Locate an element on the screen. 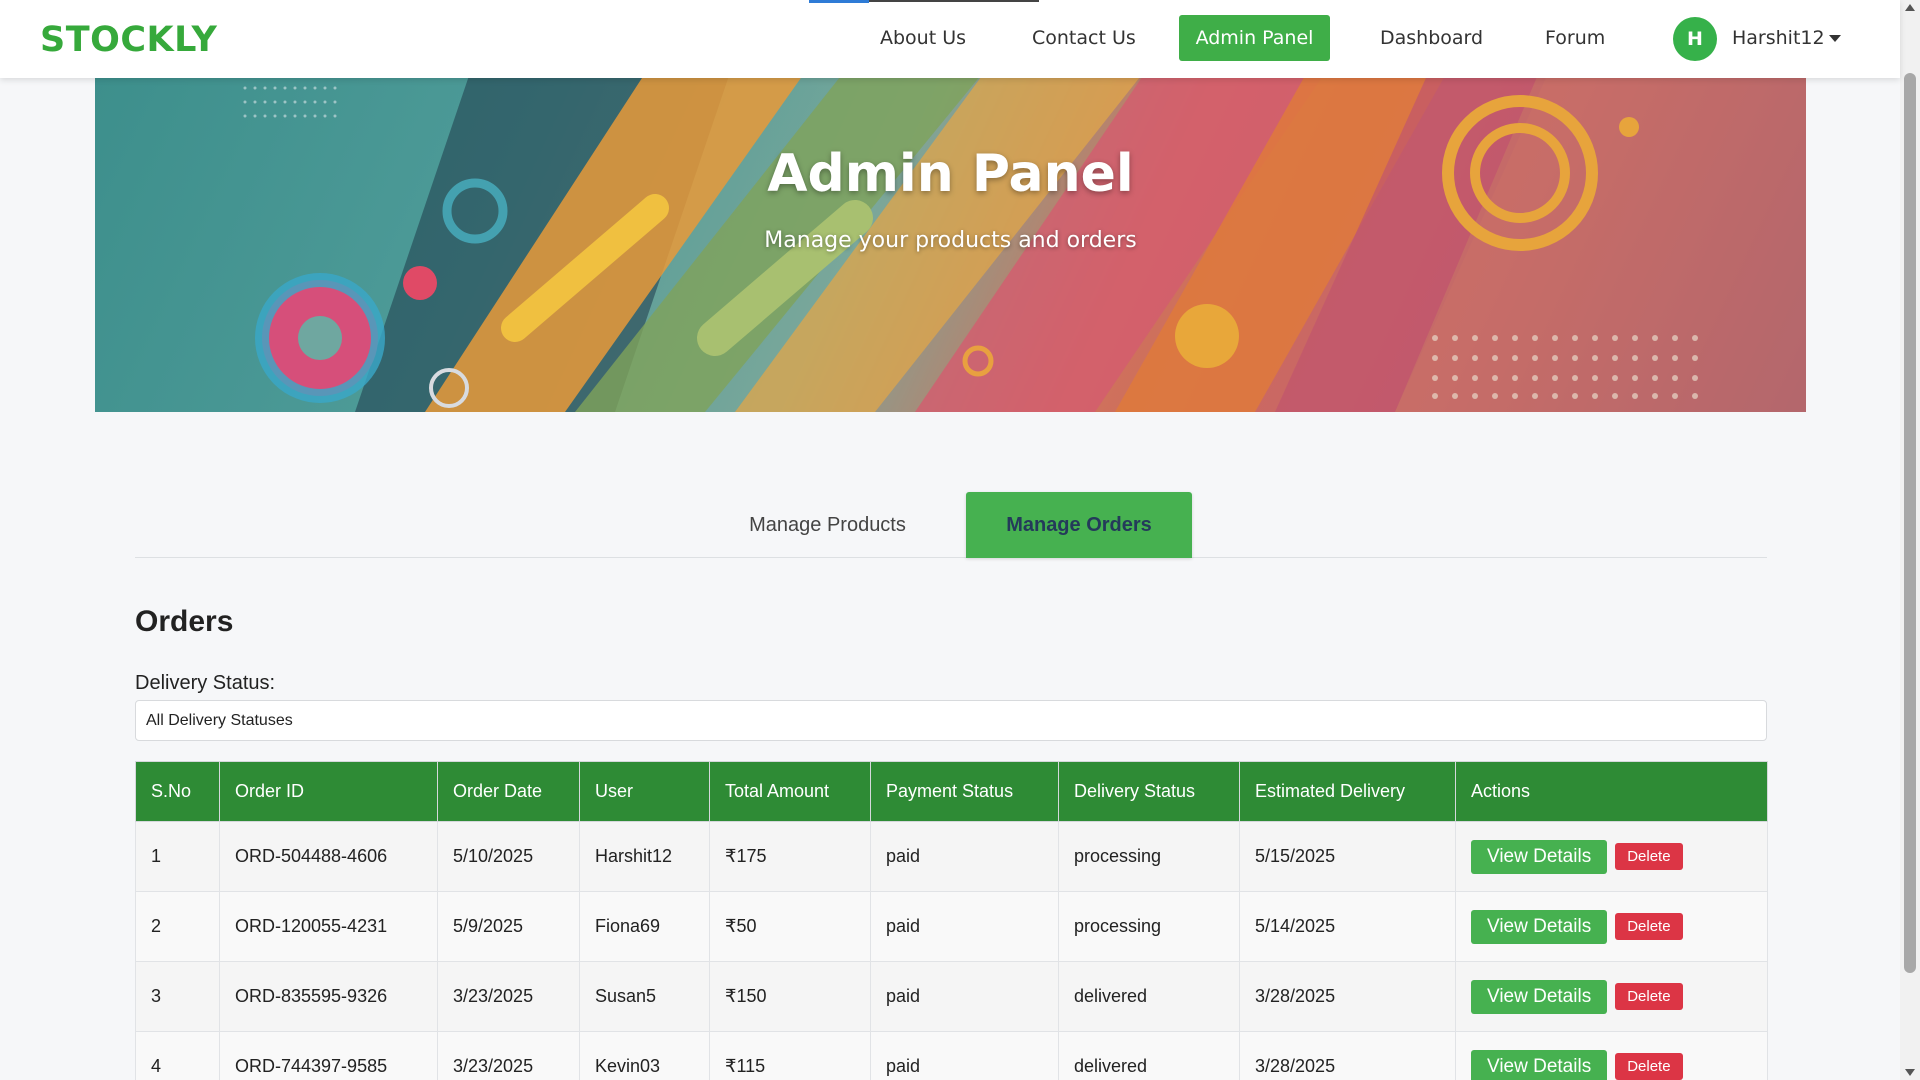 The image size is (1920, 1080). nav-admin-panel: Admin Panel is located at coordinates (1254, 38).